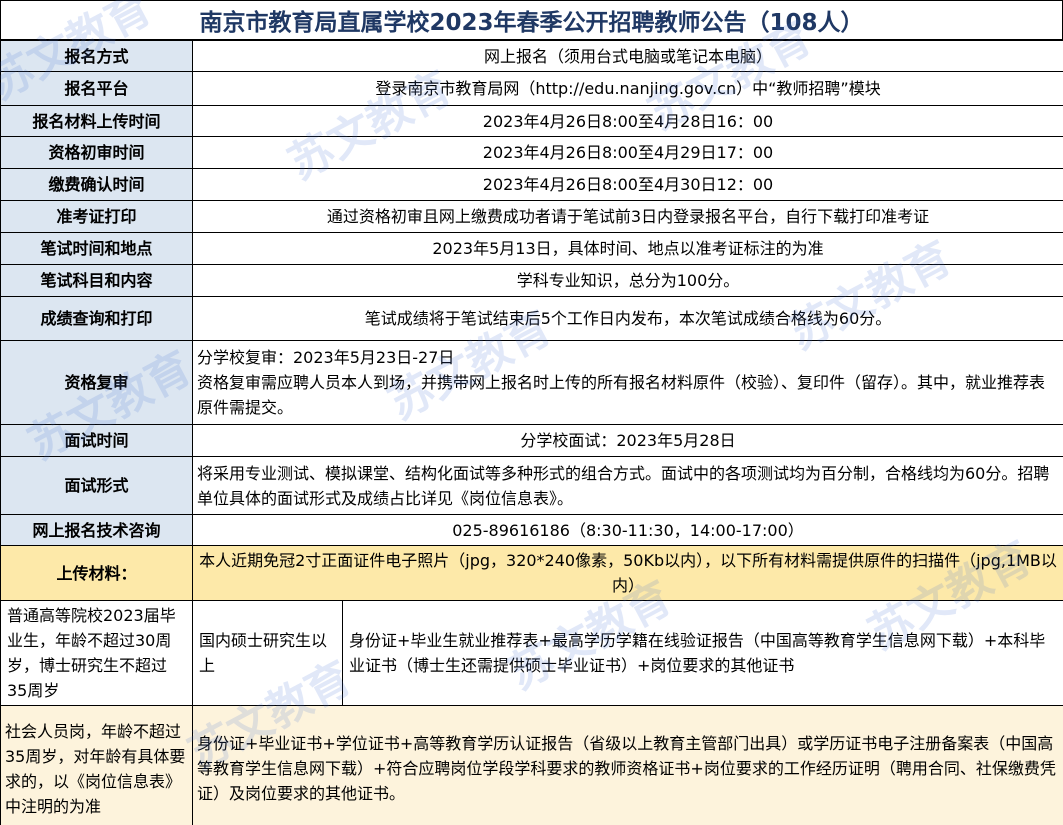 This screenshot has width=1063, height=825. I want to click on table-row: 笔试科目和内容 学科专业知识，总分为100分。, so click(531, 280).